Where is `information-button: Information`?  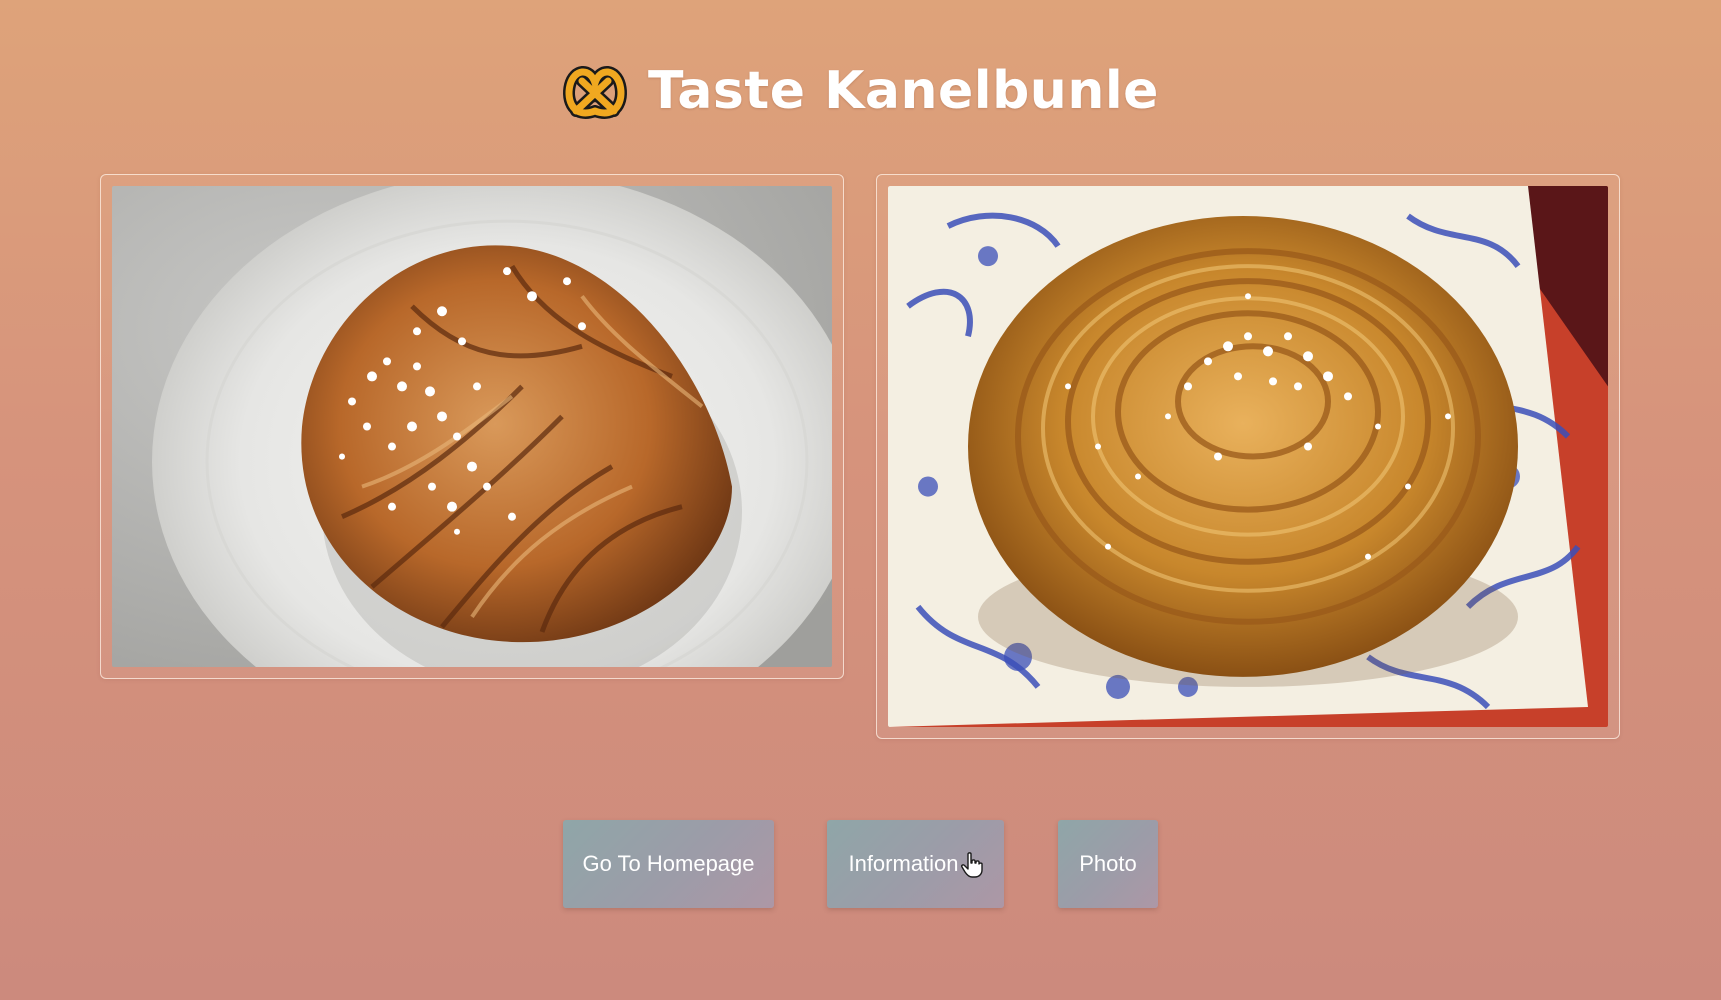
information-button: Information is located at coordinates (915, 864).